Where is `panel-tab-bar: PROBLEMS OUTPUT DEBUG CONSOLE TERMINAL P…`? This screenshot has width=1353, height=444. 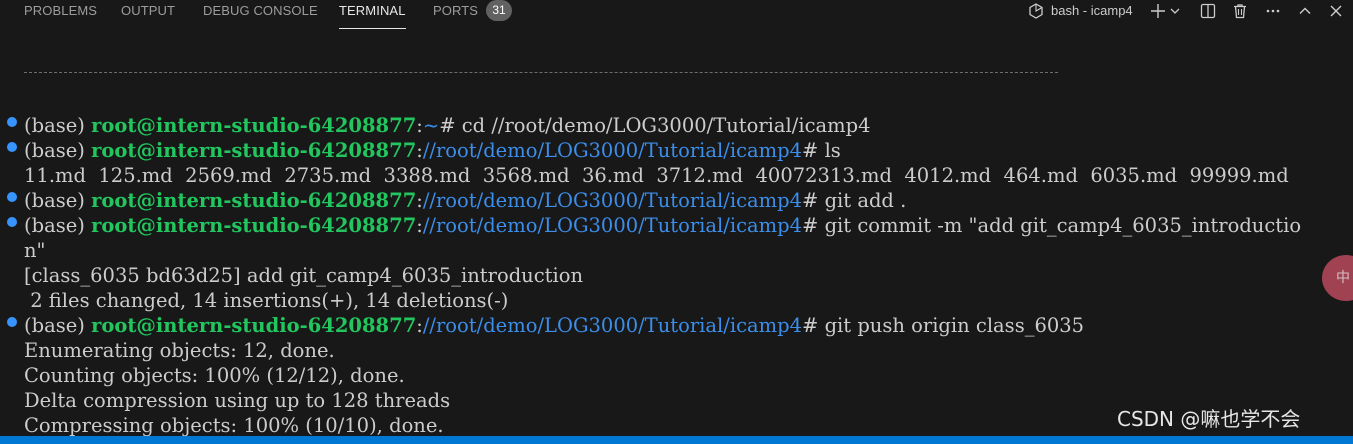
panel-tab-bar: PROBLEMS OUTPUT DEBUG CONSOLE TERMINAL P… is located at coordinates (676, 17).